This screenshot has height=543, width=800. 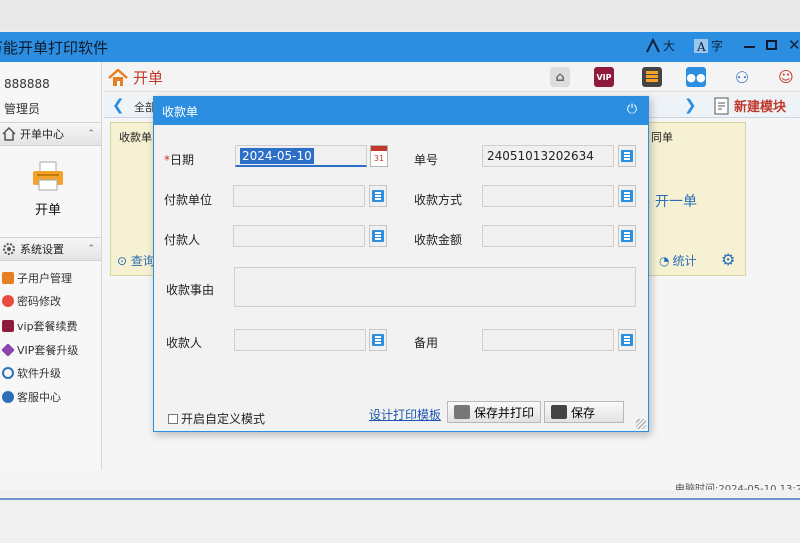 What do you see at coordinates (378, 340) in the screenshot?
I see `receiver-picker-button` at bounding box center [378, 340].